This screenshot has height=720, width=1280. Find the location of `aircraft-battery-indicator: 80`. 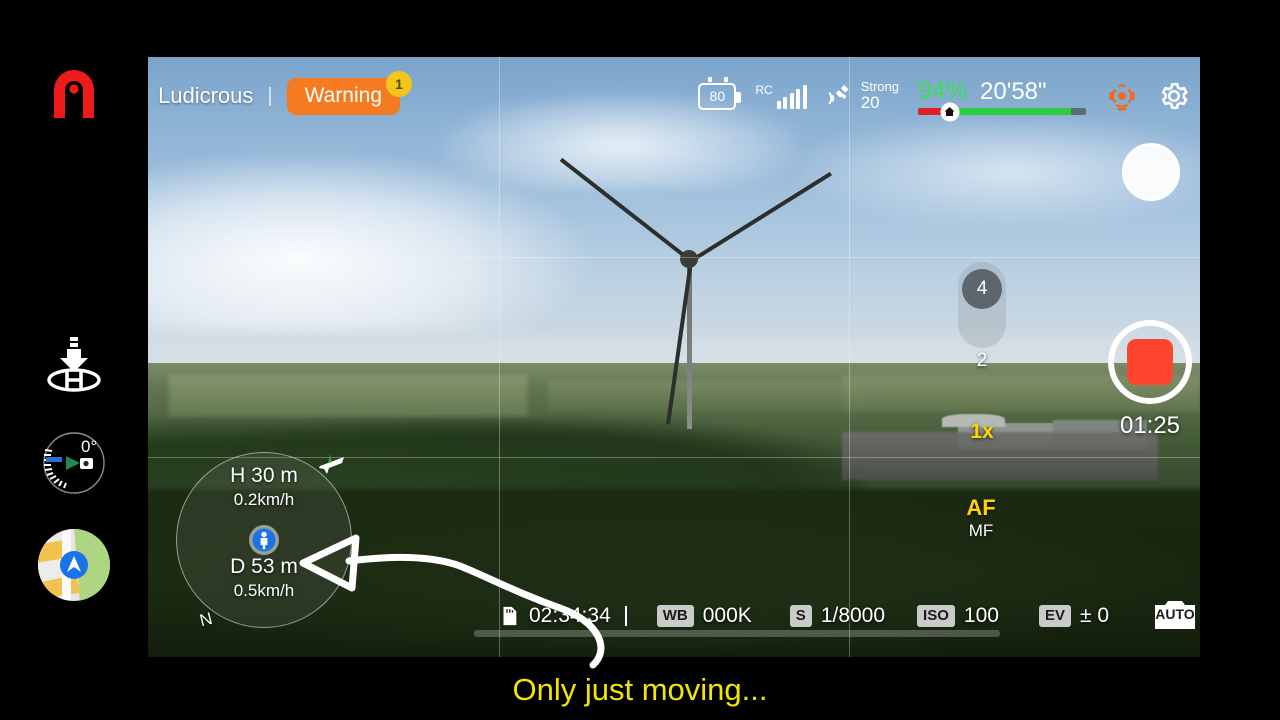

aircraft-battery-indicator: 80 is located at coordinates (720, 93).